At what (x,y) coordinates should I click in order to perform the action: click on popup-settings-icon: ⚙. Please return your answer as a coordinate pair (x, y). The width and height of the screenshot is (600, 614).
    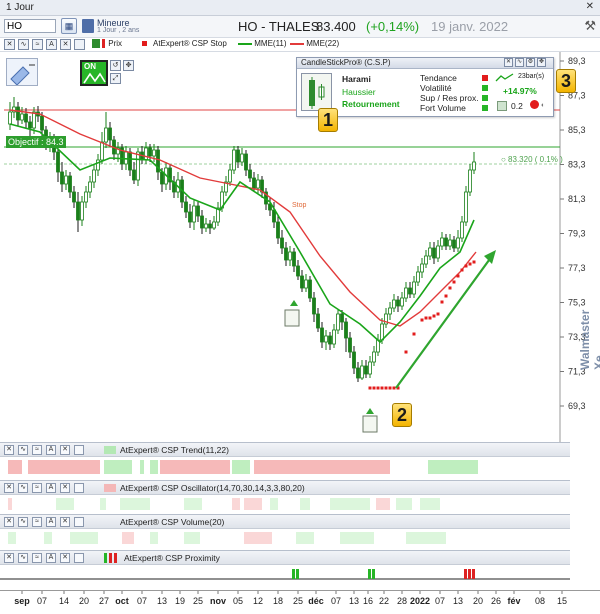
    Looking at the image, I should click on (530, 62).